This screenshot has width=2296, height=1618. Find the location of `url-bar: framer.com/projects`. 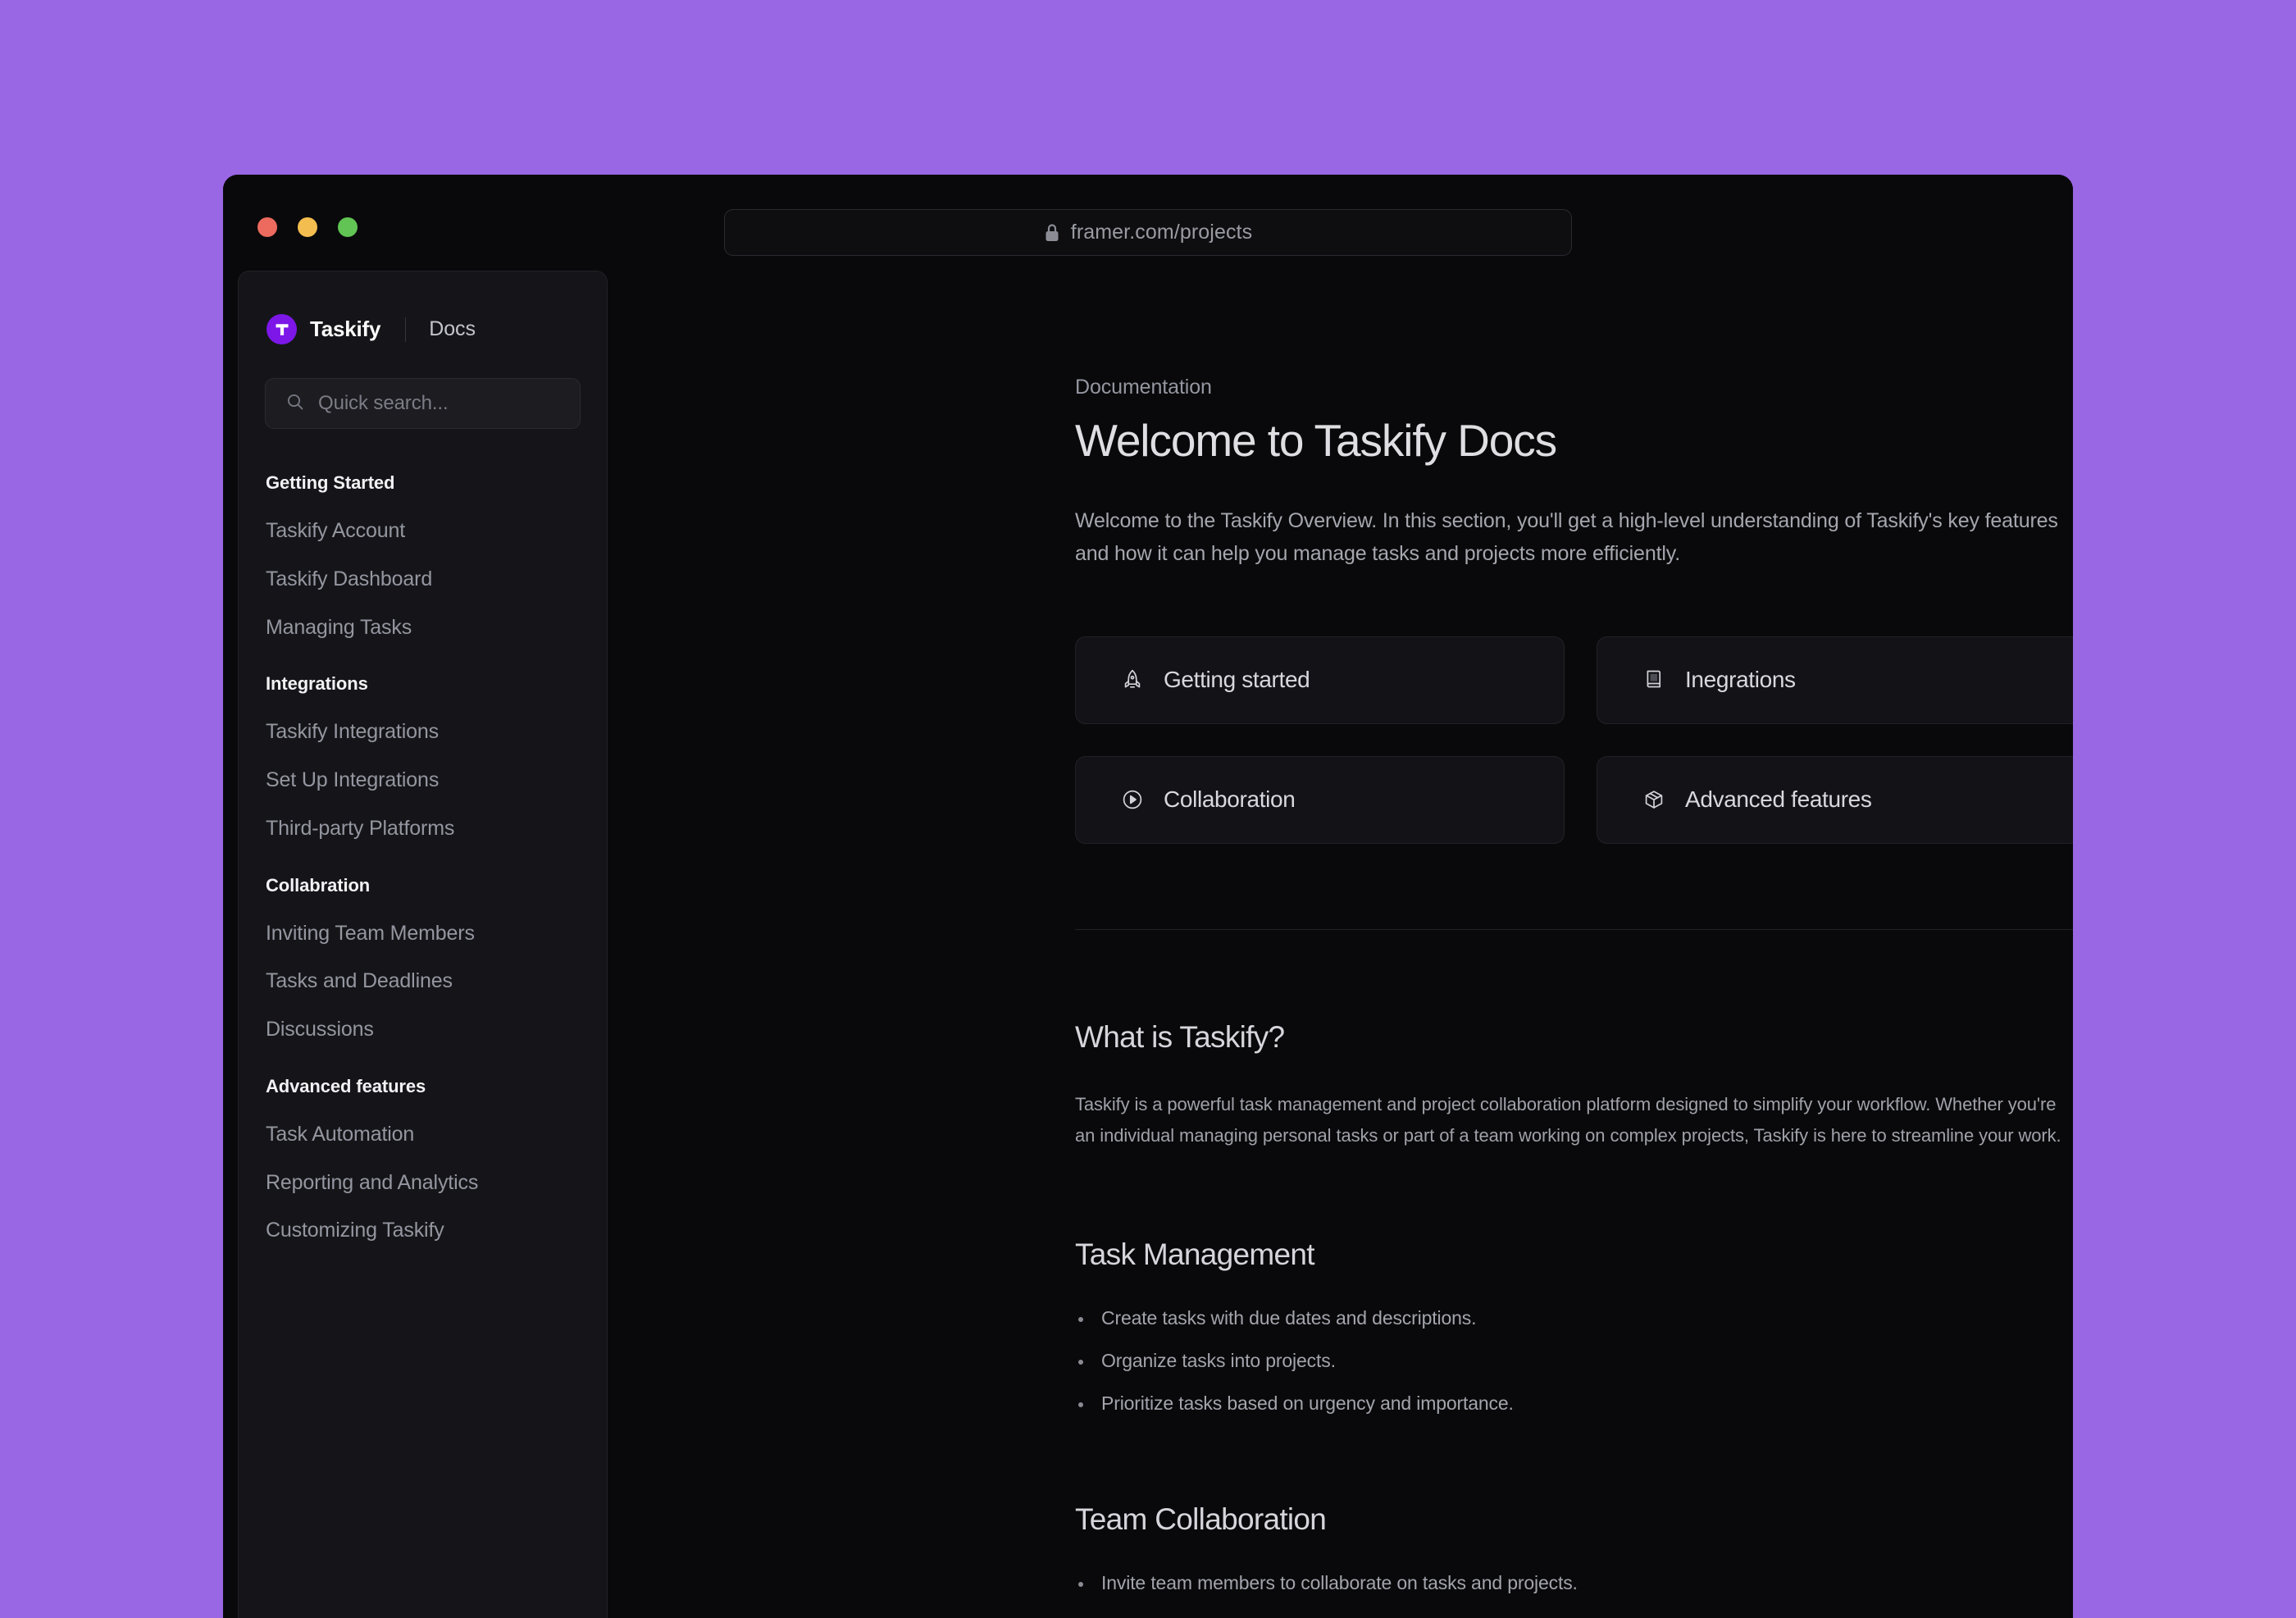

url-bar: framer.com/projects is located at coordinates (1148, 232).